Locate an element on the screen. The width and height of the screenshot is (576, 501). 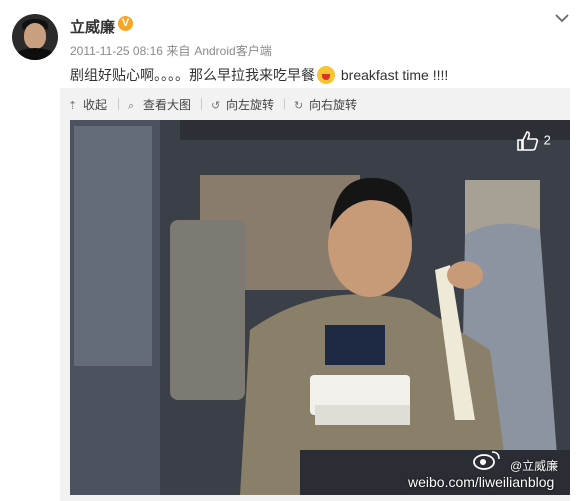
roof-trim is located at coordinates (375, 130).